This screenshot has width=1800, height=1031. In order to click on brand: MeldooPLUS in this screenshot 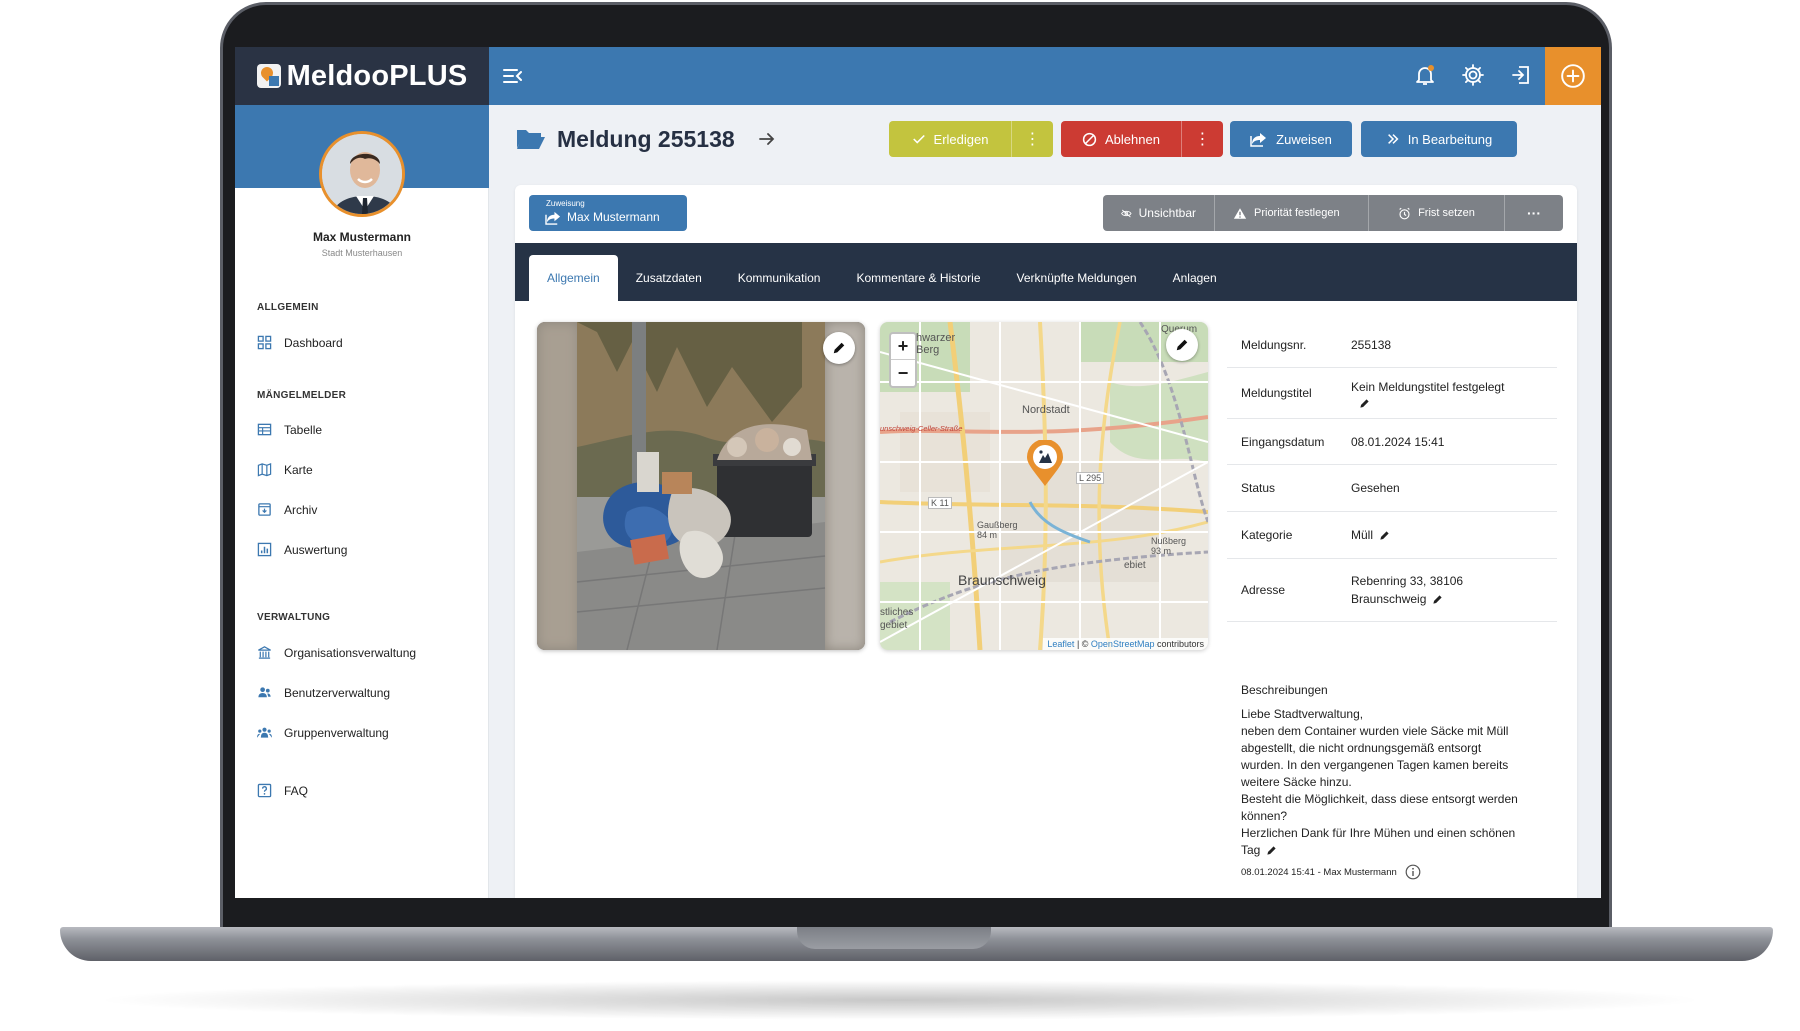, I will do `click(362, 76)`.